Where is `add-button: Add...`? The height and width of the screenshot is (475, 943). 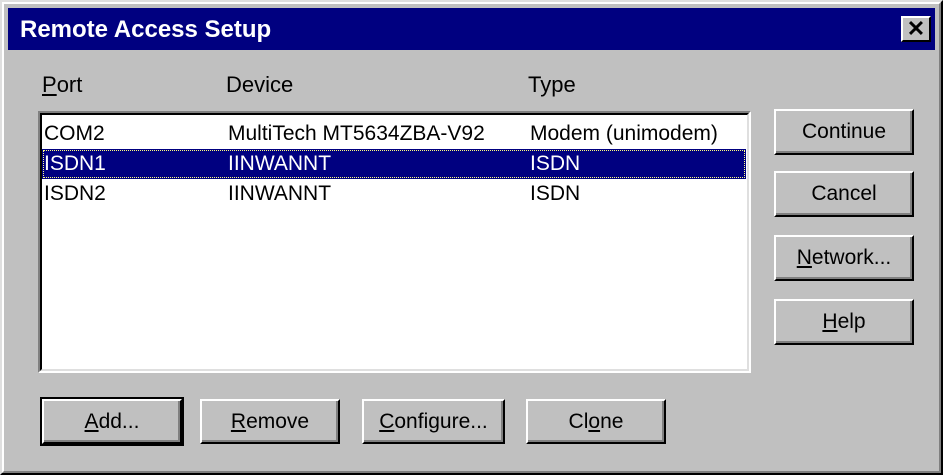 add-button: Add... is located at coordinates (112, 421).